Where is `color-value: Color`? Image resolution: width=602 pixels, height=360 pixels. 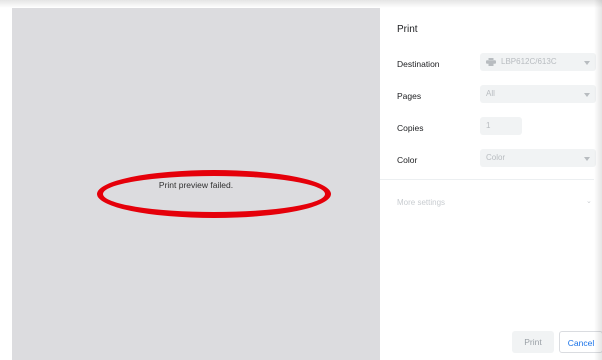 color-value: Color is located at coordinates (496, 157).